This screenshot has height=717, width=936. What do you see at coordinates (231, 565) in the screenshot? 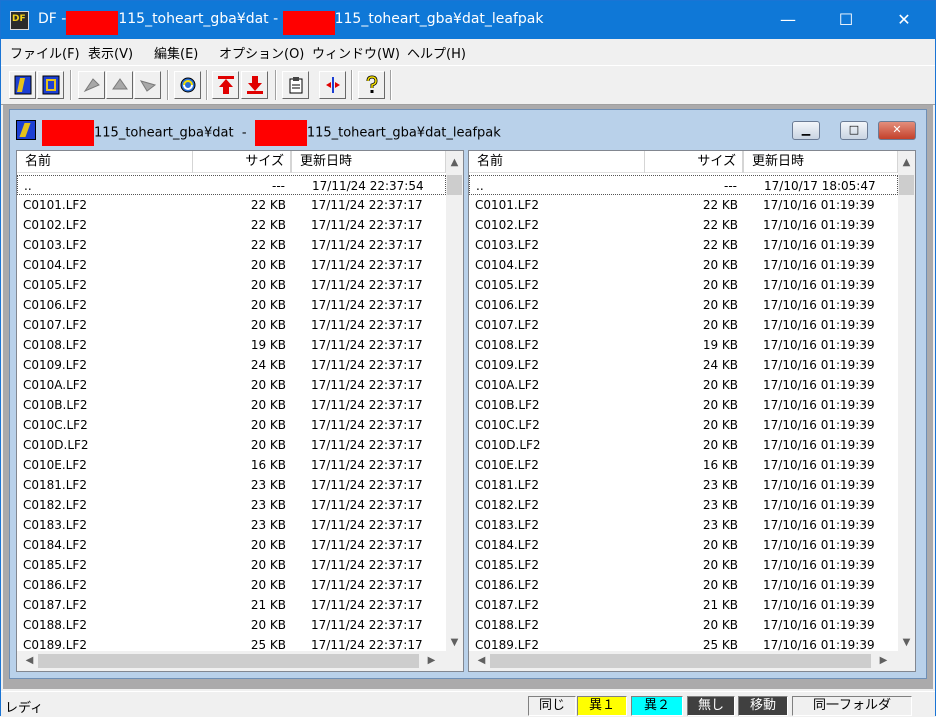
I see `table-row: C0185.LF2 20 KB 17/11/24 22:37:17` at bounding box center [231, 565].